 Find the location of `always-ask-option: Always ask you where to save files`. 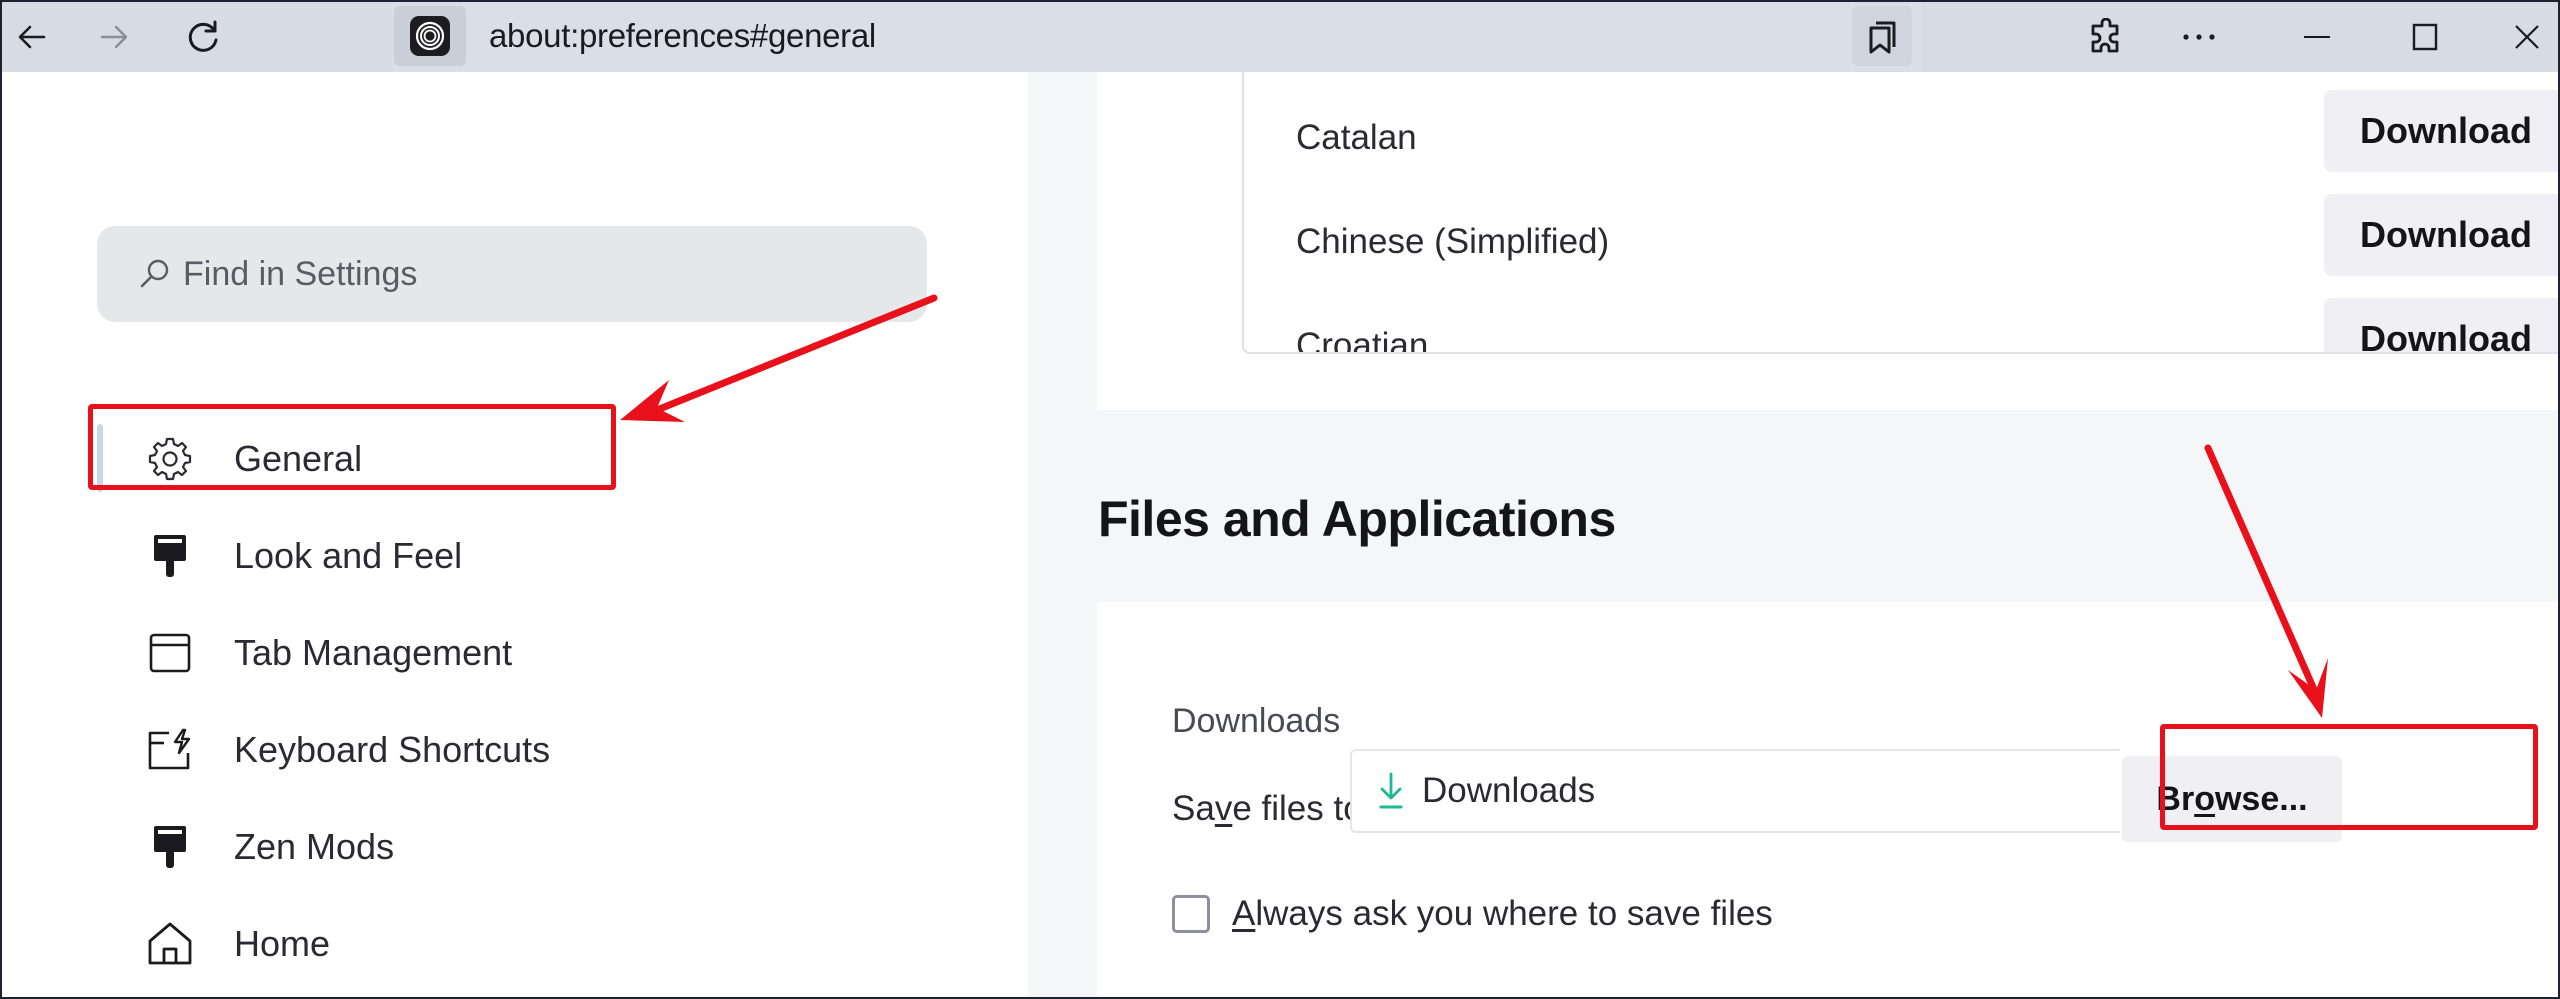

always-ask-option: Always ask you where to save files is located at coordinates (1472, 914).